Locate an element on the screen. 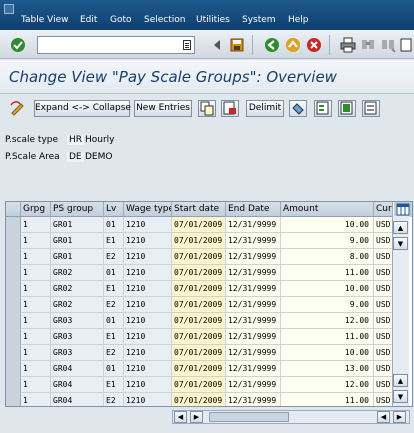  menu-utilities: Utilities is located at coordinates (213, 20).